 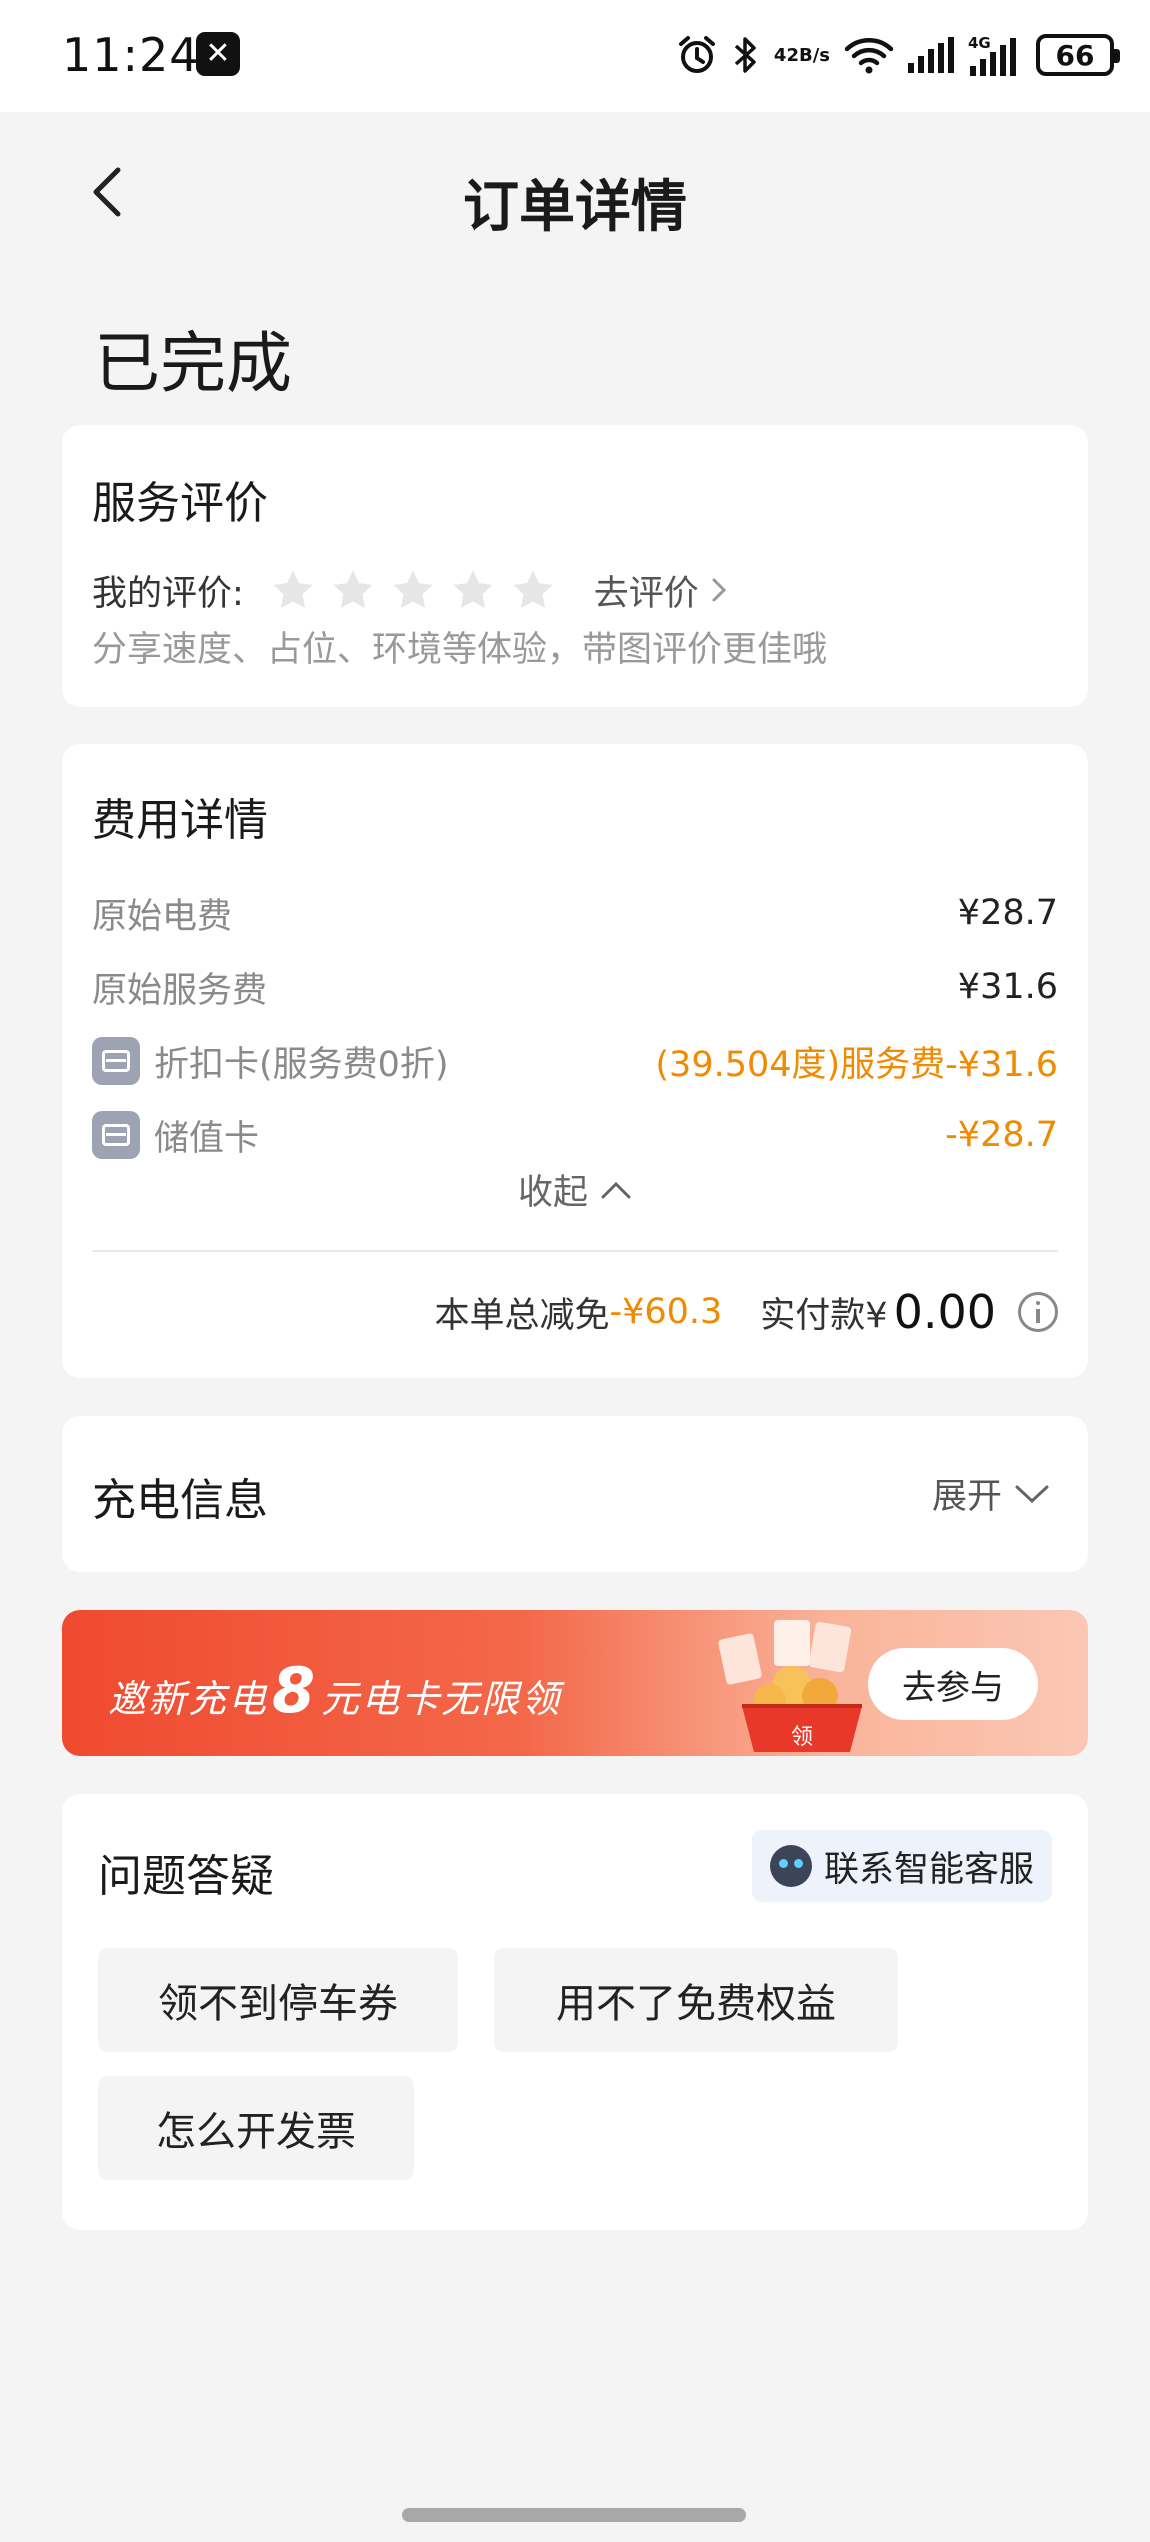 I want to click on my-rating-row: 我的评价: 去评价, so click(x=409, y=590).